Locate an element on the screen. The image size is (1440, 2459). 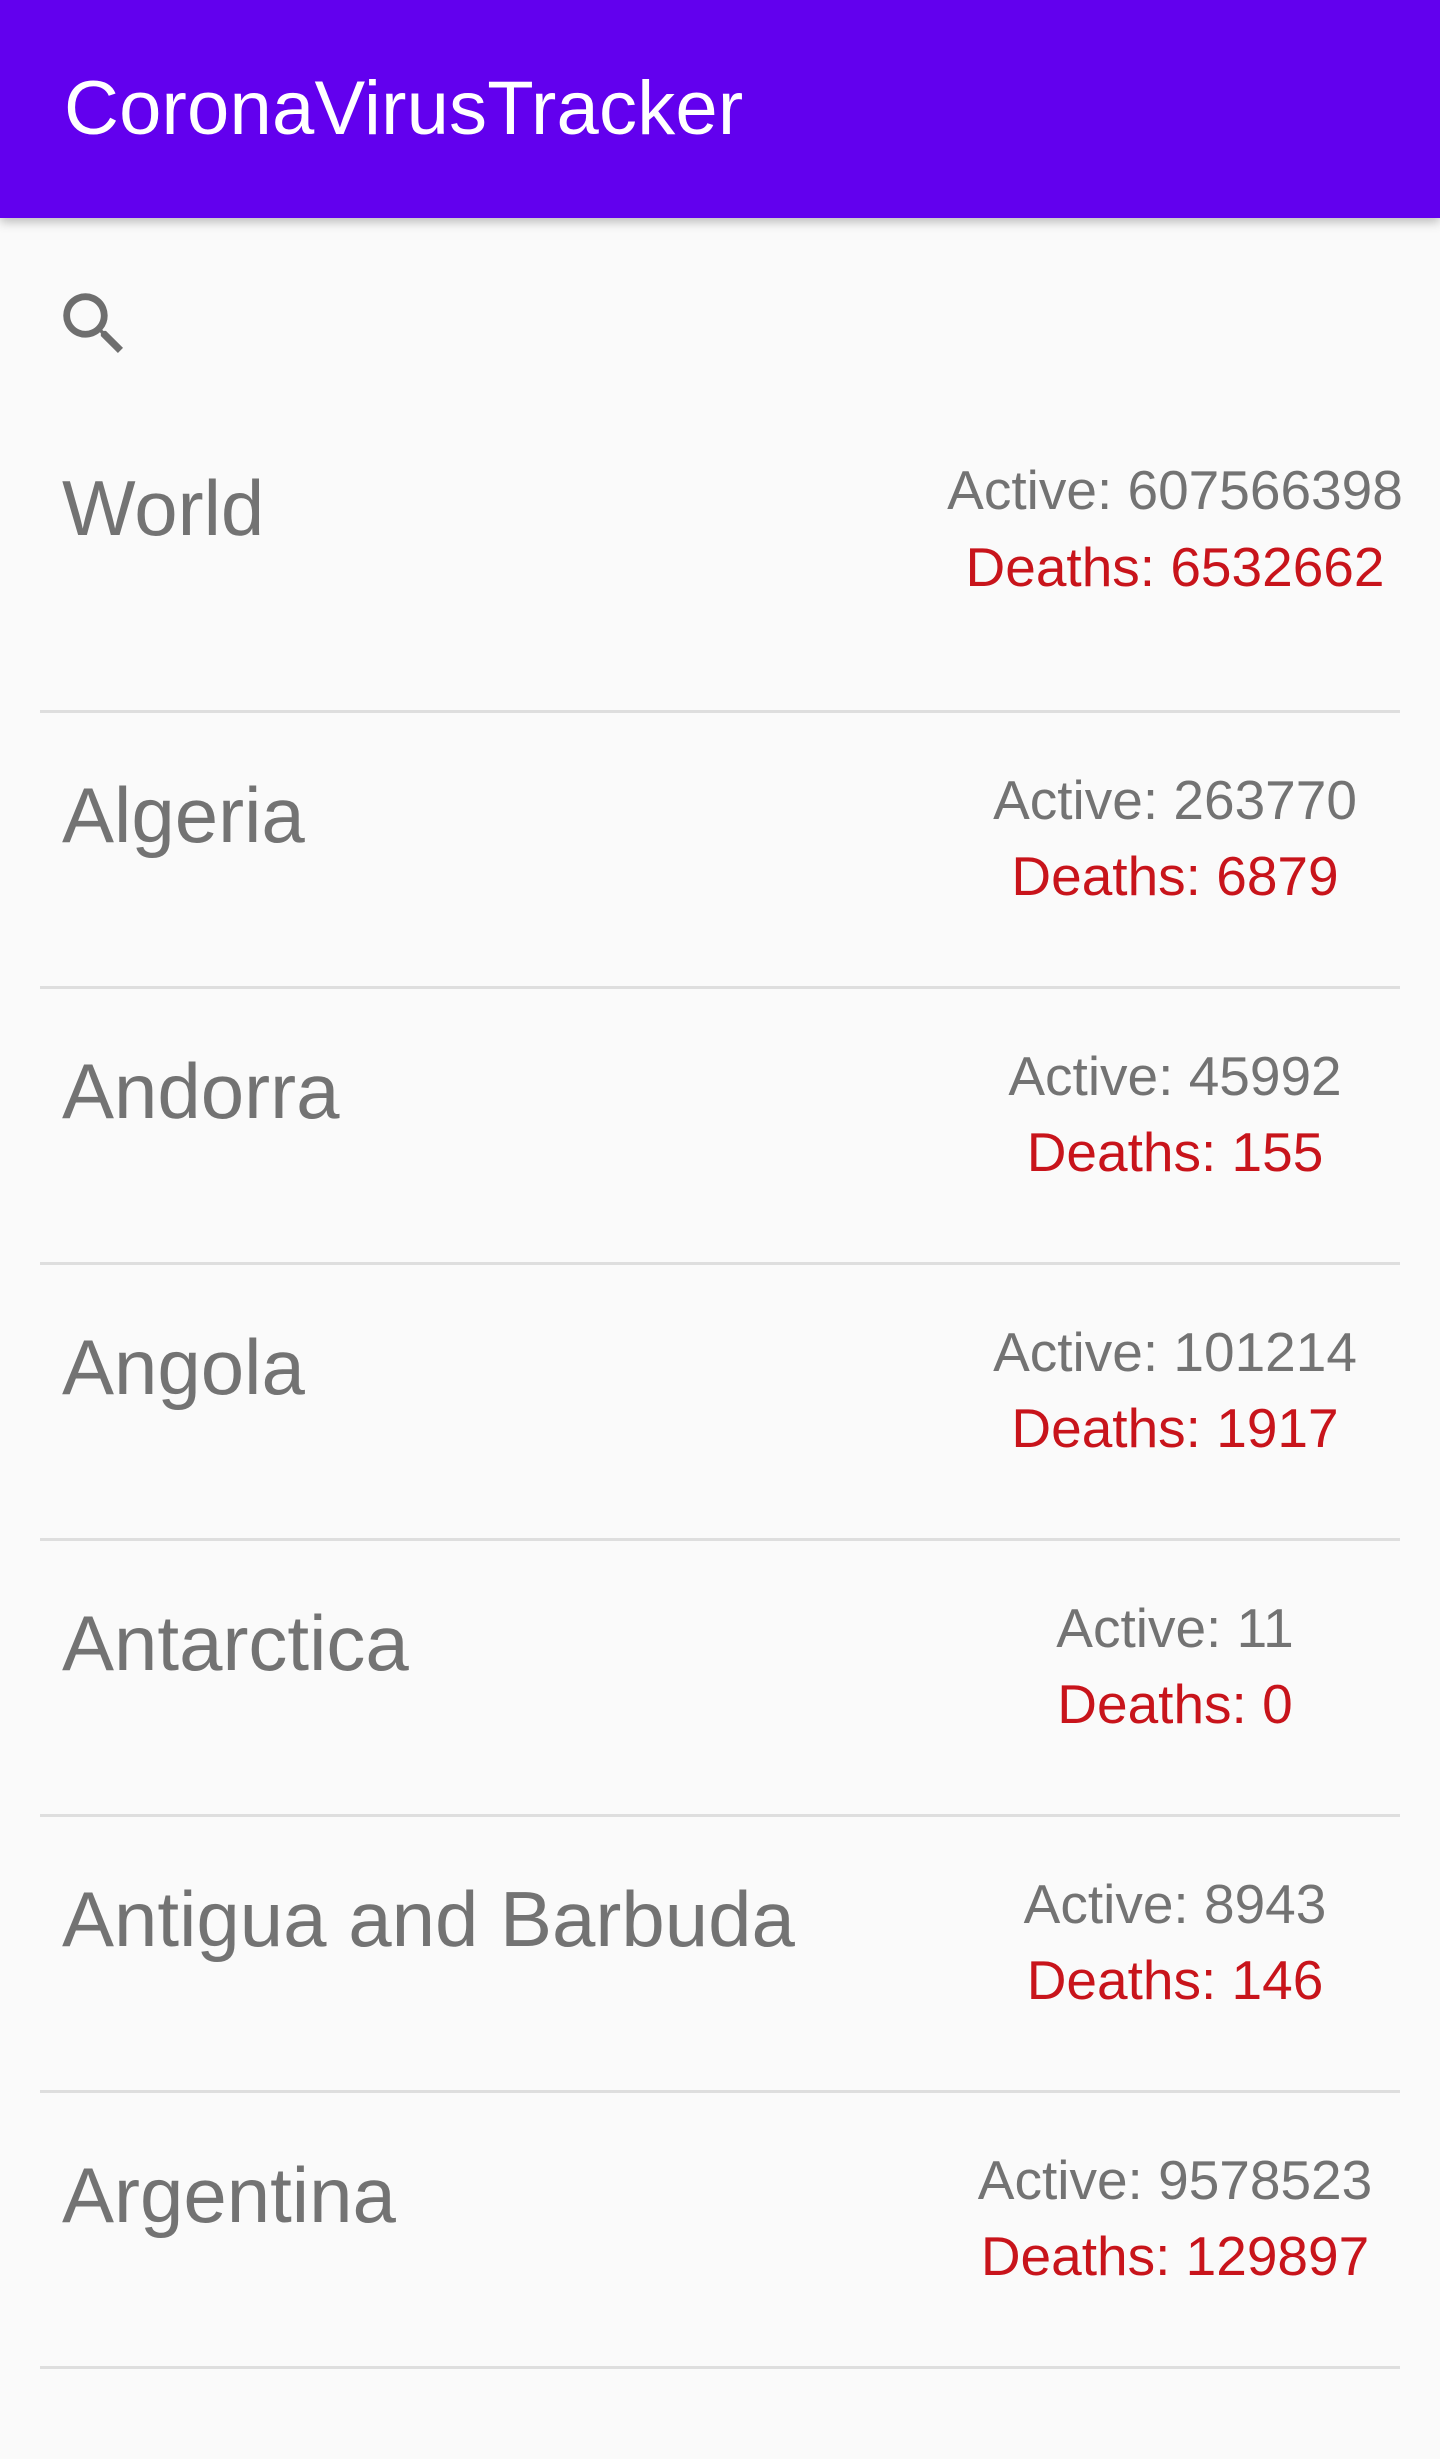
deaths-count: Deaths: 1917 is located at coordinates (1175, 1428).